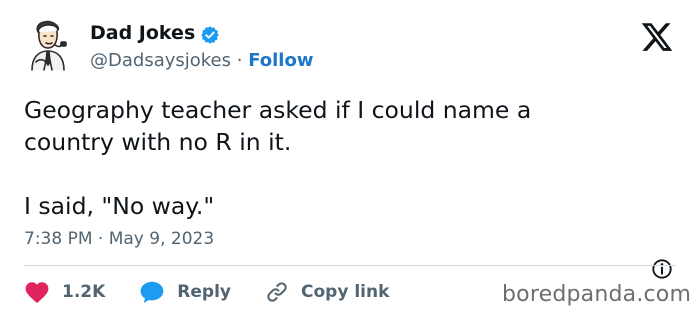 Image resolution: width=700 pixels, height=319 pixels. I want to click on copy-link-label: Copy link, so click(345, 292).